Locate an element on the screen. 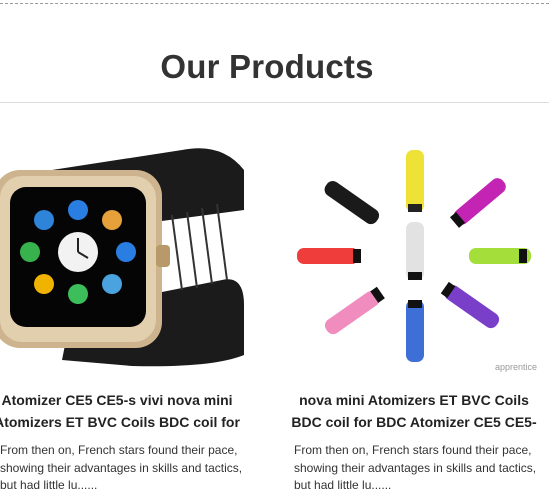 Image resolution: width=549 pixels, height=495 pixels. product-name-line: nova mini Atomizers ET BVC Coils is located at coordinates (414, 400).